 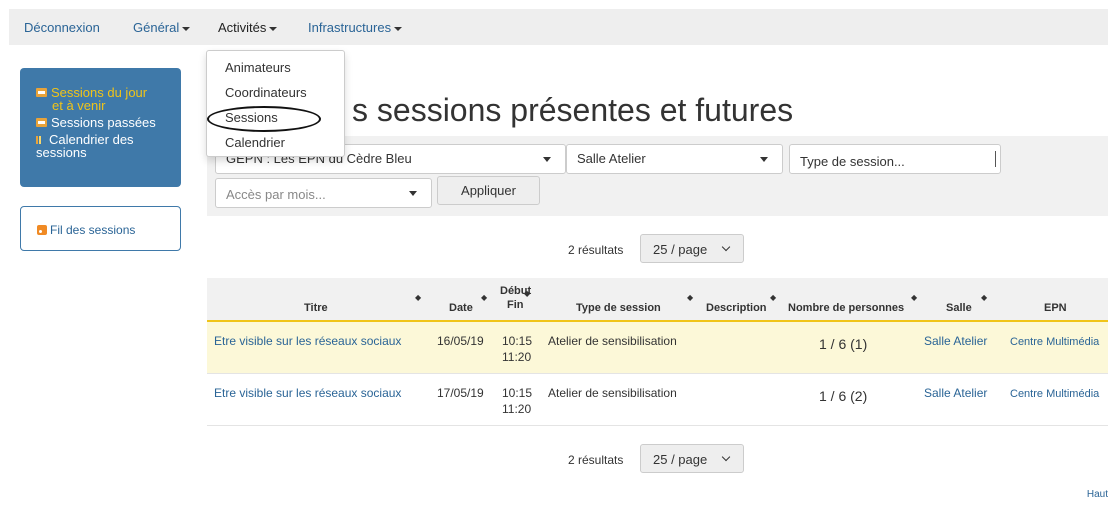 I want to click on nav-infrastructures: Infrastructures, so click(x=355, y=27).